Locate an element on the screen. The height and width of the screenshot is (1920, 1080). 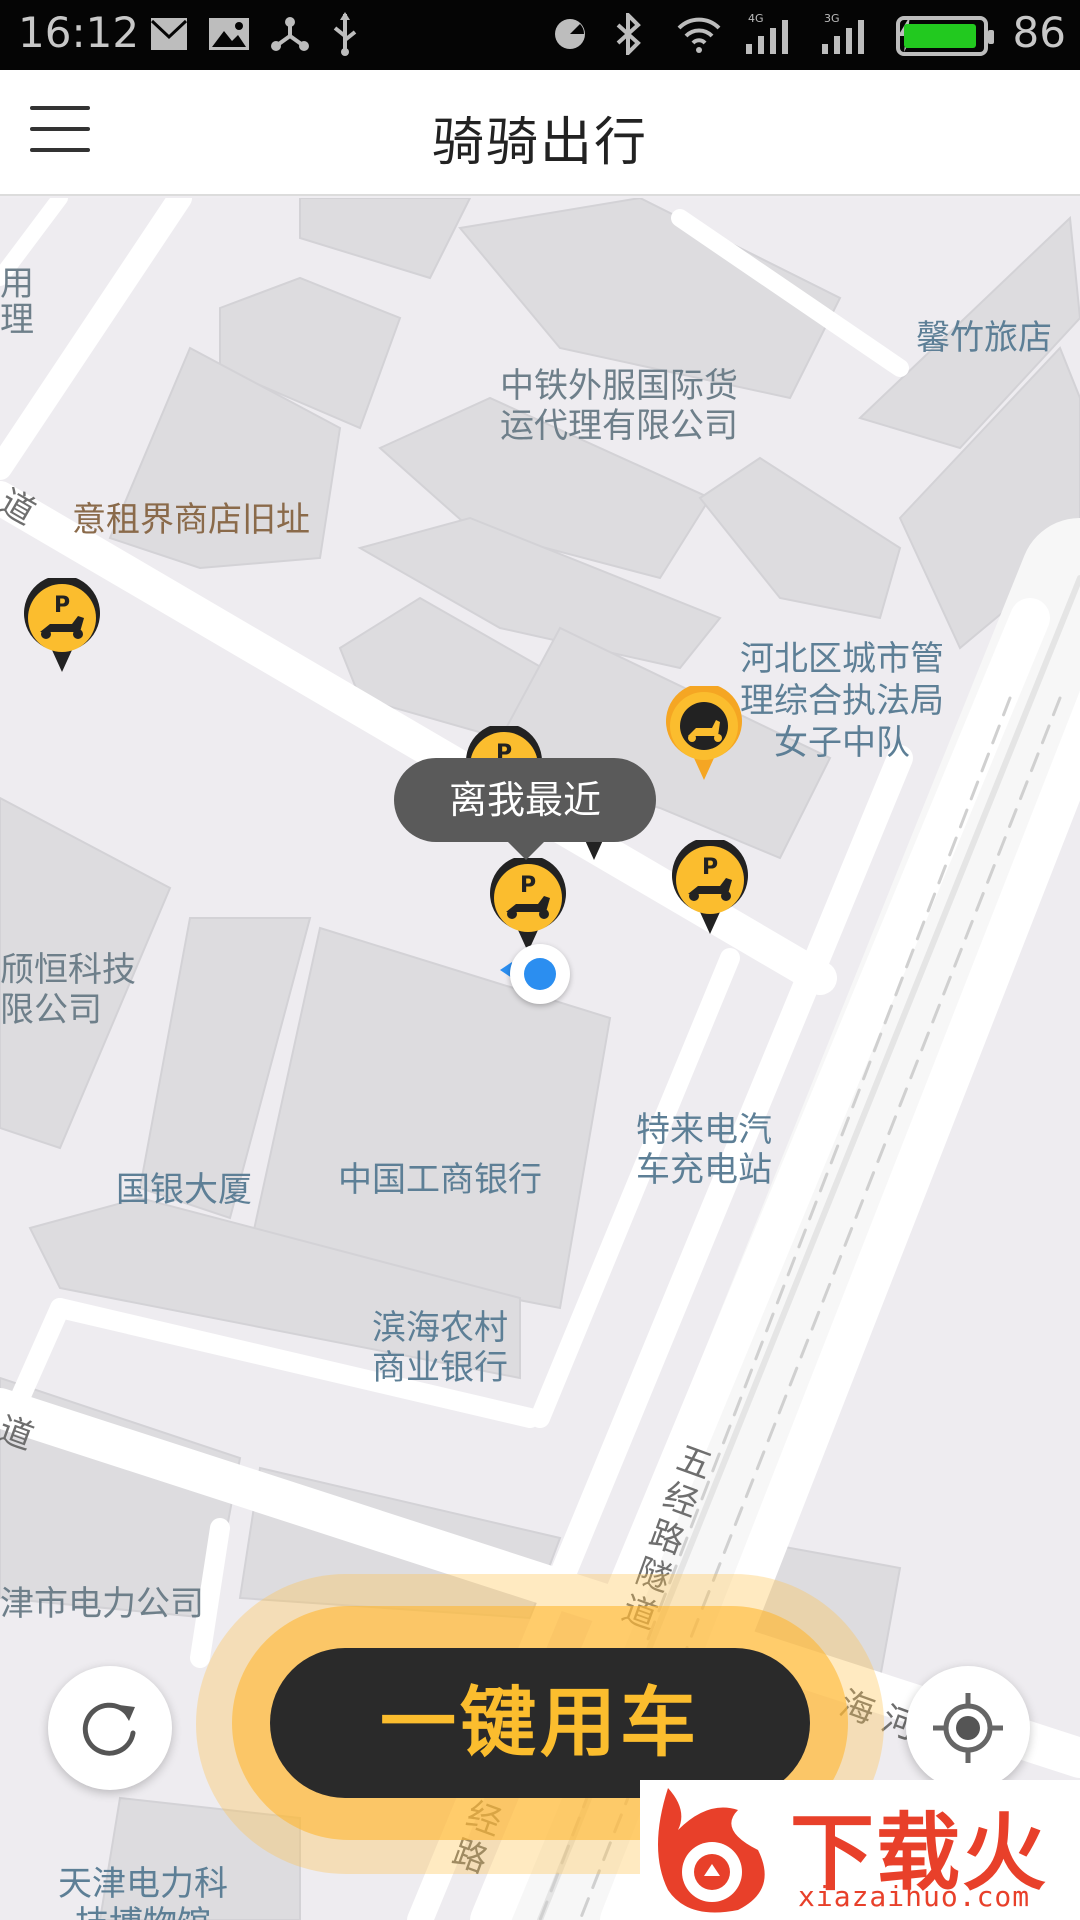
nearest-tooltip: 离我最近 is located at coordinates (525, 809).